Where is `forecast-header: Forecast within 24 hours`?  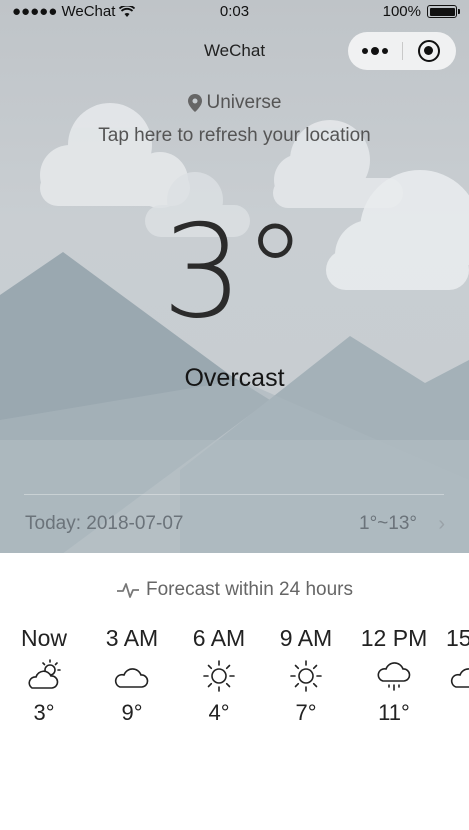
forecast-header: Forecast within 24 hours is located at coordinates (234, 590).